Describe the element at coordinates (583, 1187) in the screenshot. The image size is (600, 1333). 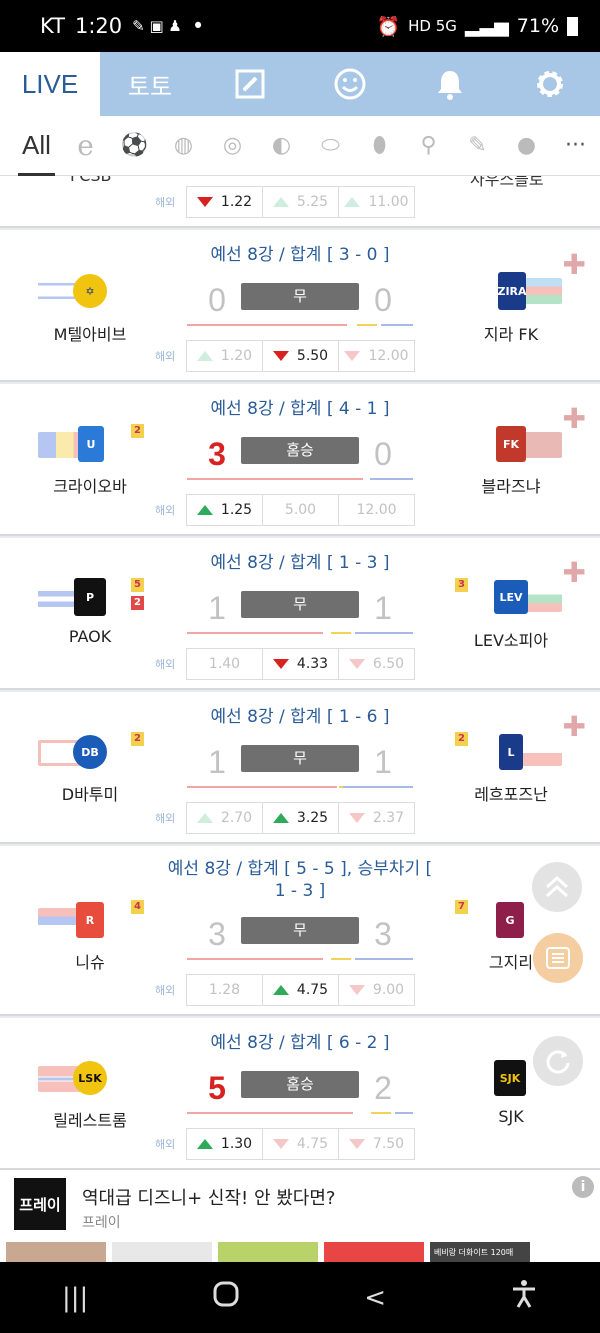
I see `info-icon: i` at that location.